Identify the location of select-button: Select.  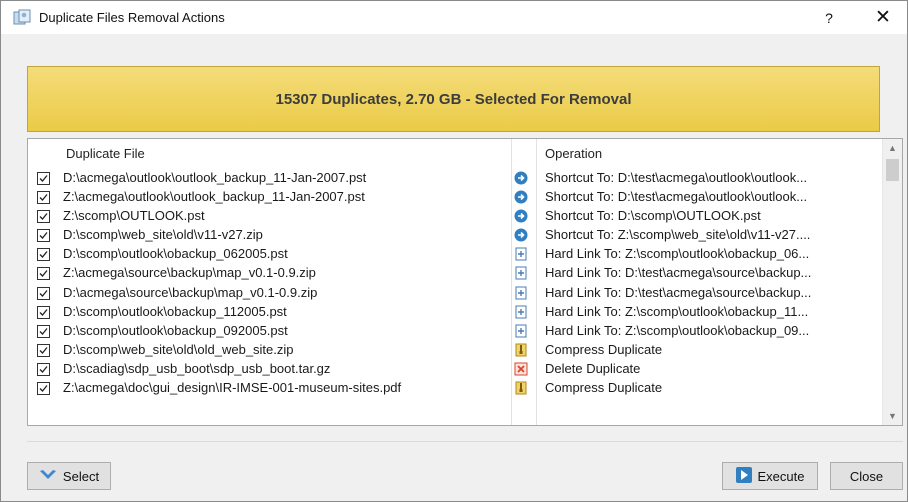
(69, 476).